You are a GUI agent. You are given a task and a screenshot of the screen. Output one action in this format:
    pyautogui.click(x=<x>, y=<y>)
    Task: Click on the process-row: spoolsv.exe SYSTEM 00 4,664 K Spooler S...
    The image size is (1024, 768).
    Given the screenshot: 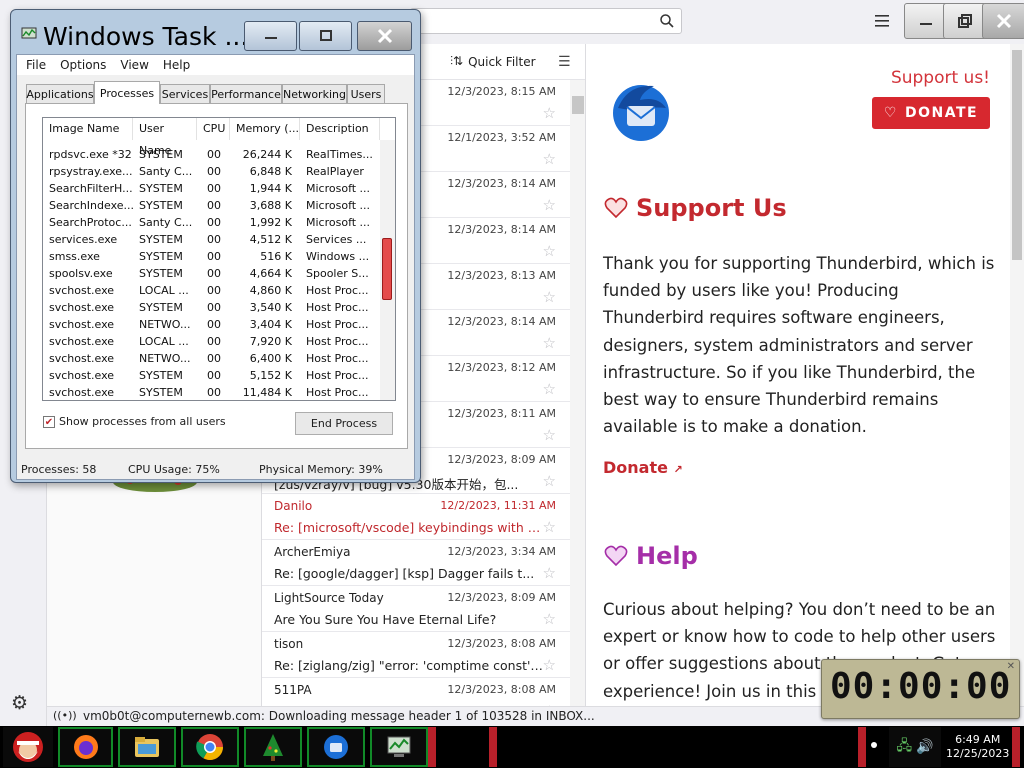 What is the action you would take?
    pyautogui.click(x=211, y=274)
    